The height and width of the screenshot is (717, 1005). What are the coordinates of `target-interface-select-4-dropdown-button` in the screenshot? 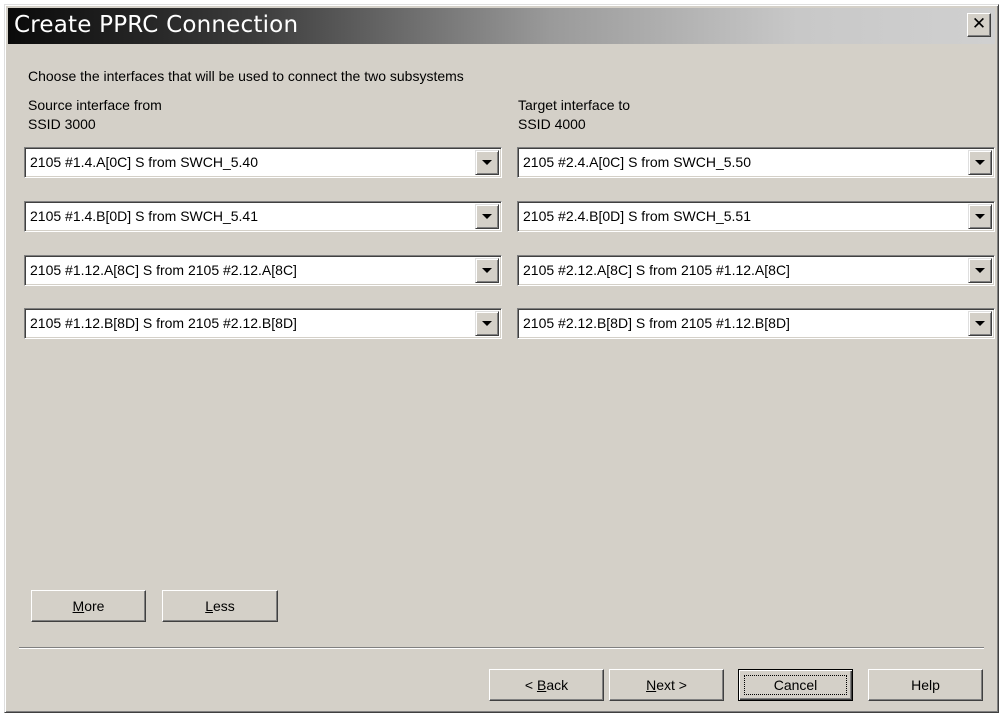 It's located at (980, 323).